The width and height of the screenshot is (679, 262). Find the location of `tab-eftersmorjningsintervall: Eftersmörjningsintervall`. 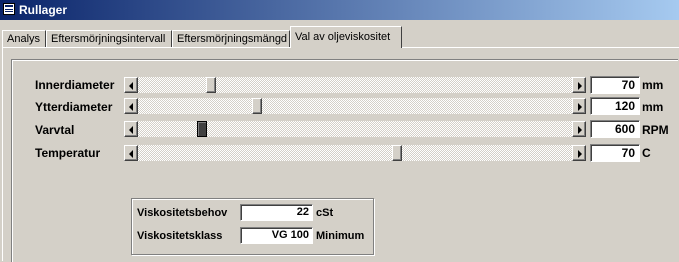

tab-eftersmorjningsintervall: Eftersmörjningsintervall is located at coordinates (109, 38).